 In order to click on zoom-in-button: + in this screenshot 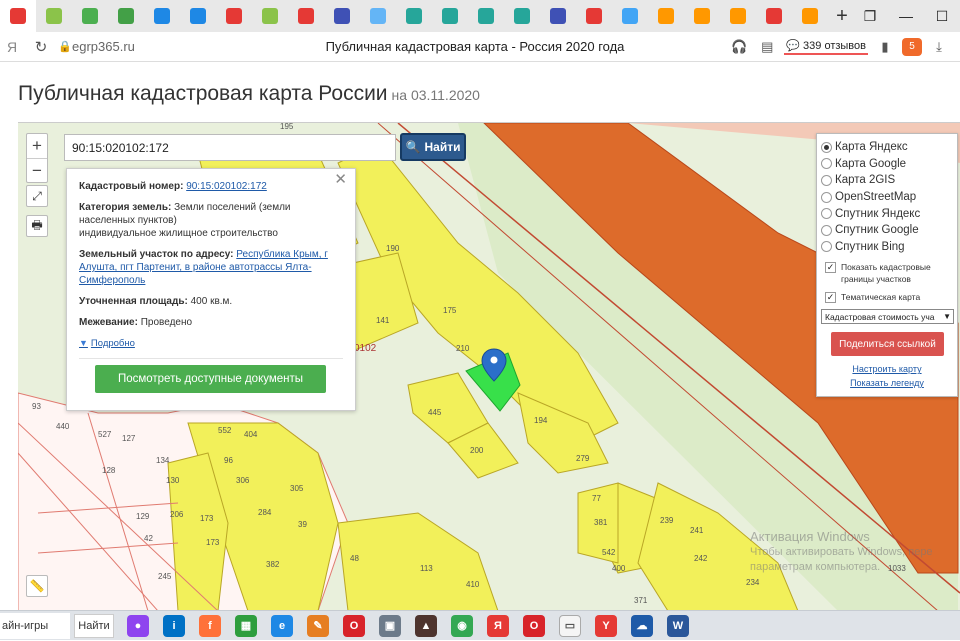, I will do `click(37, 146)`.